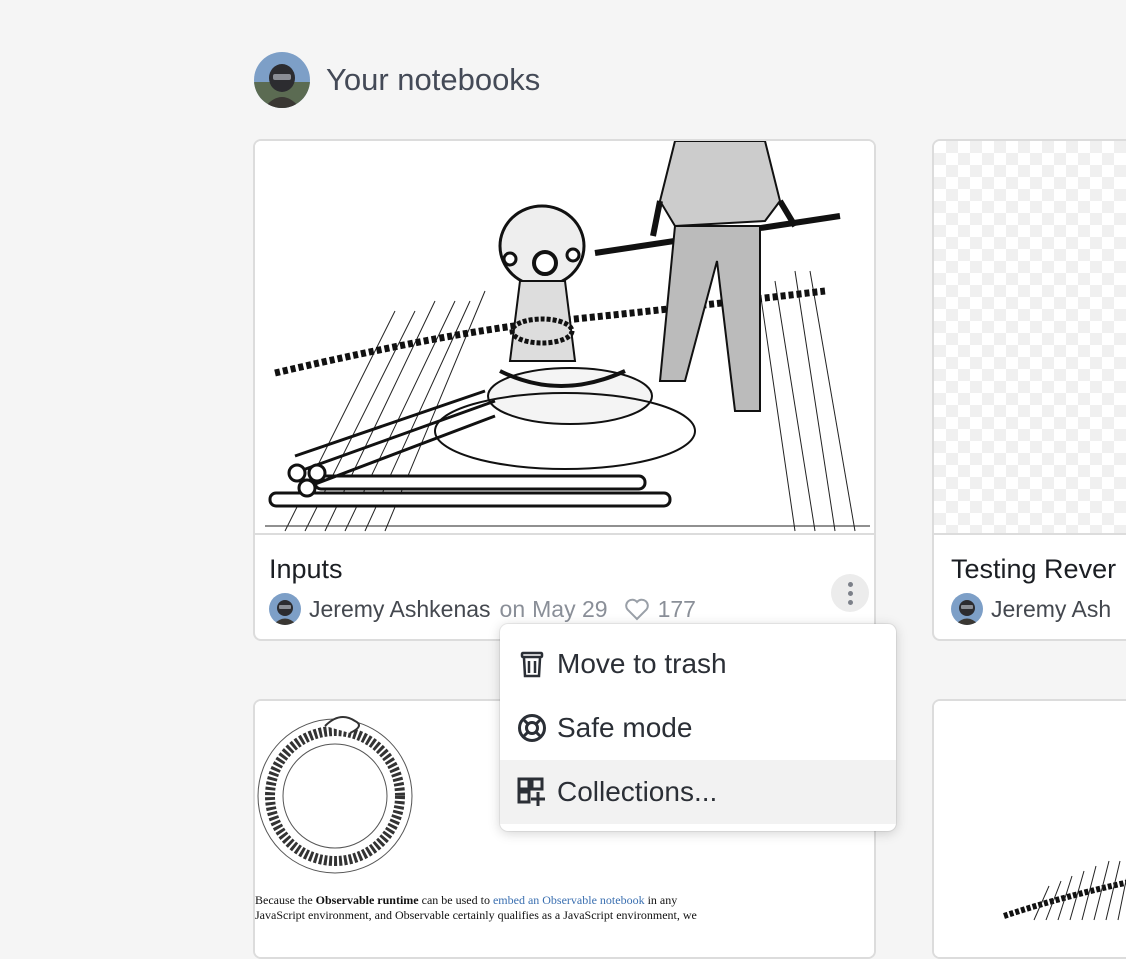 The height and width of the screenshot is (959, 1126). I want to click on lifebuoy-icon, so click(532, 728).